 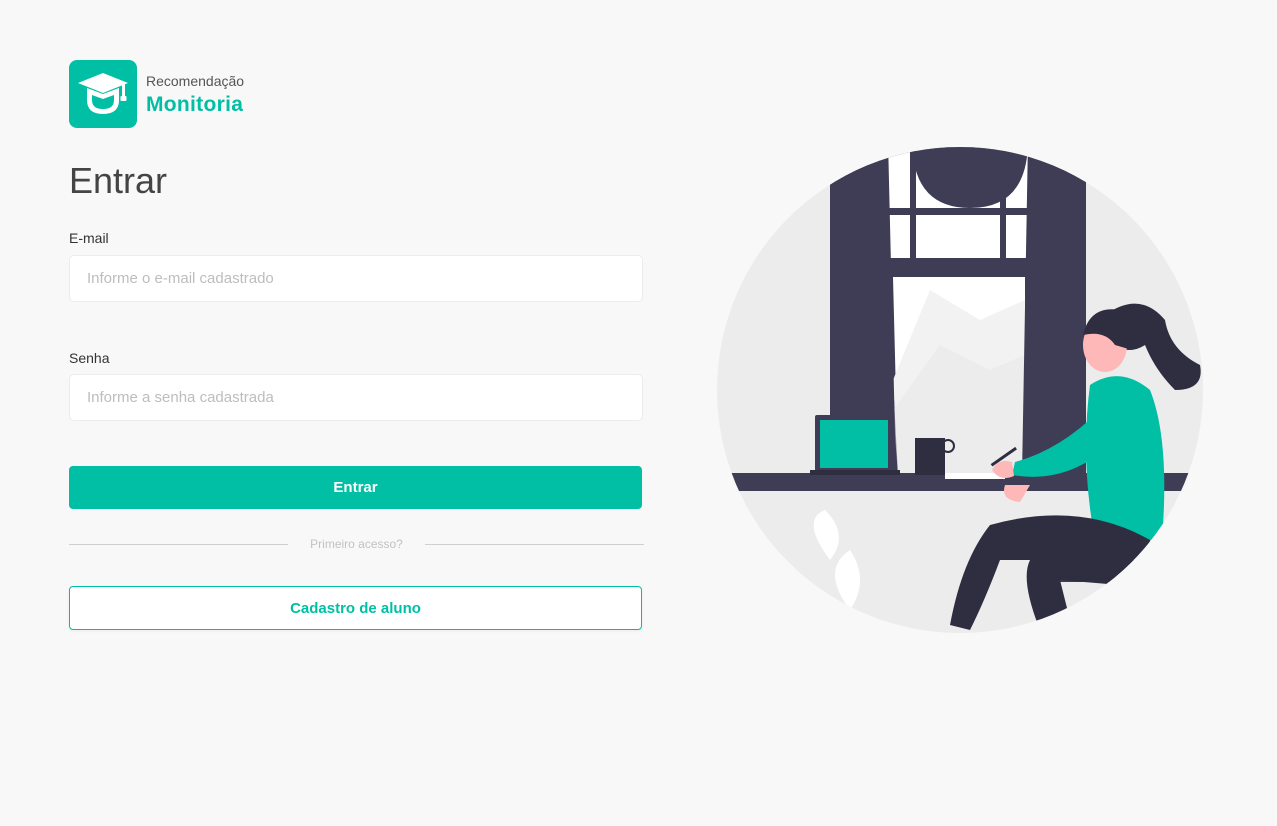 I want to click on graduation-cap-icon, so click(x=103, y=94).